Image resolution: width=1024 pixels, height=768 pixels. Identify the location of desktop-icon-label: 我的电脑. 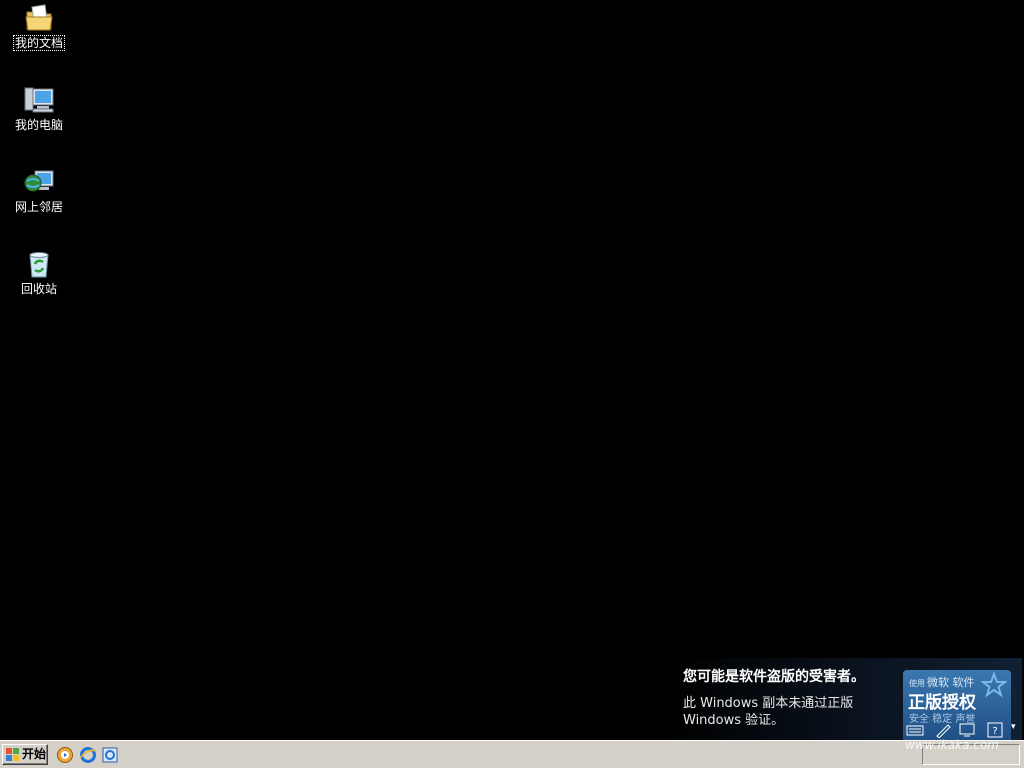
(38, 125).